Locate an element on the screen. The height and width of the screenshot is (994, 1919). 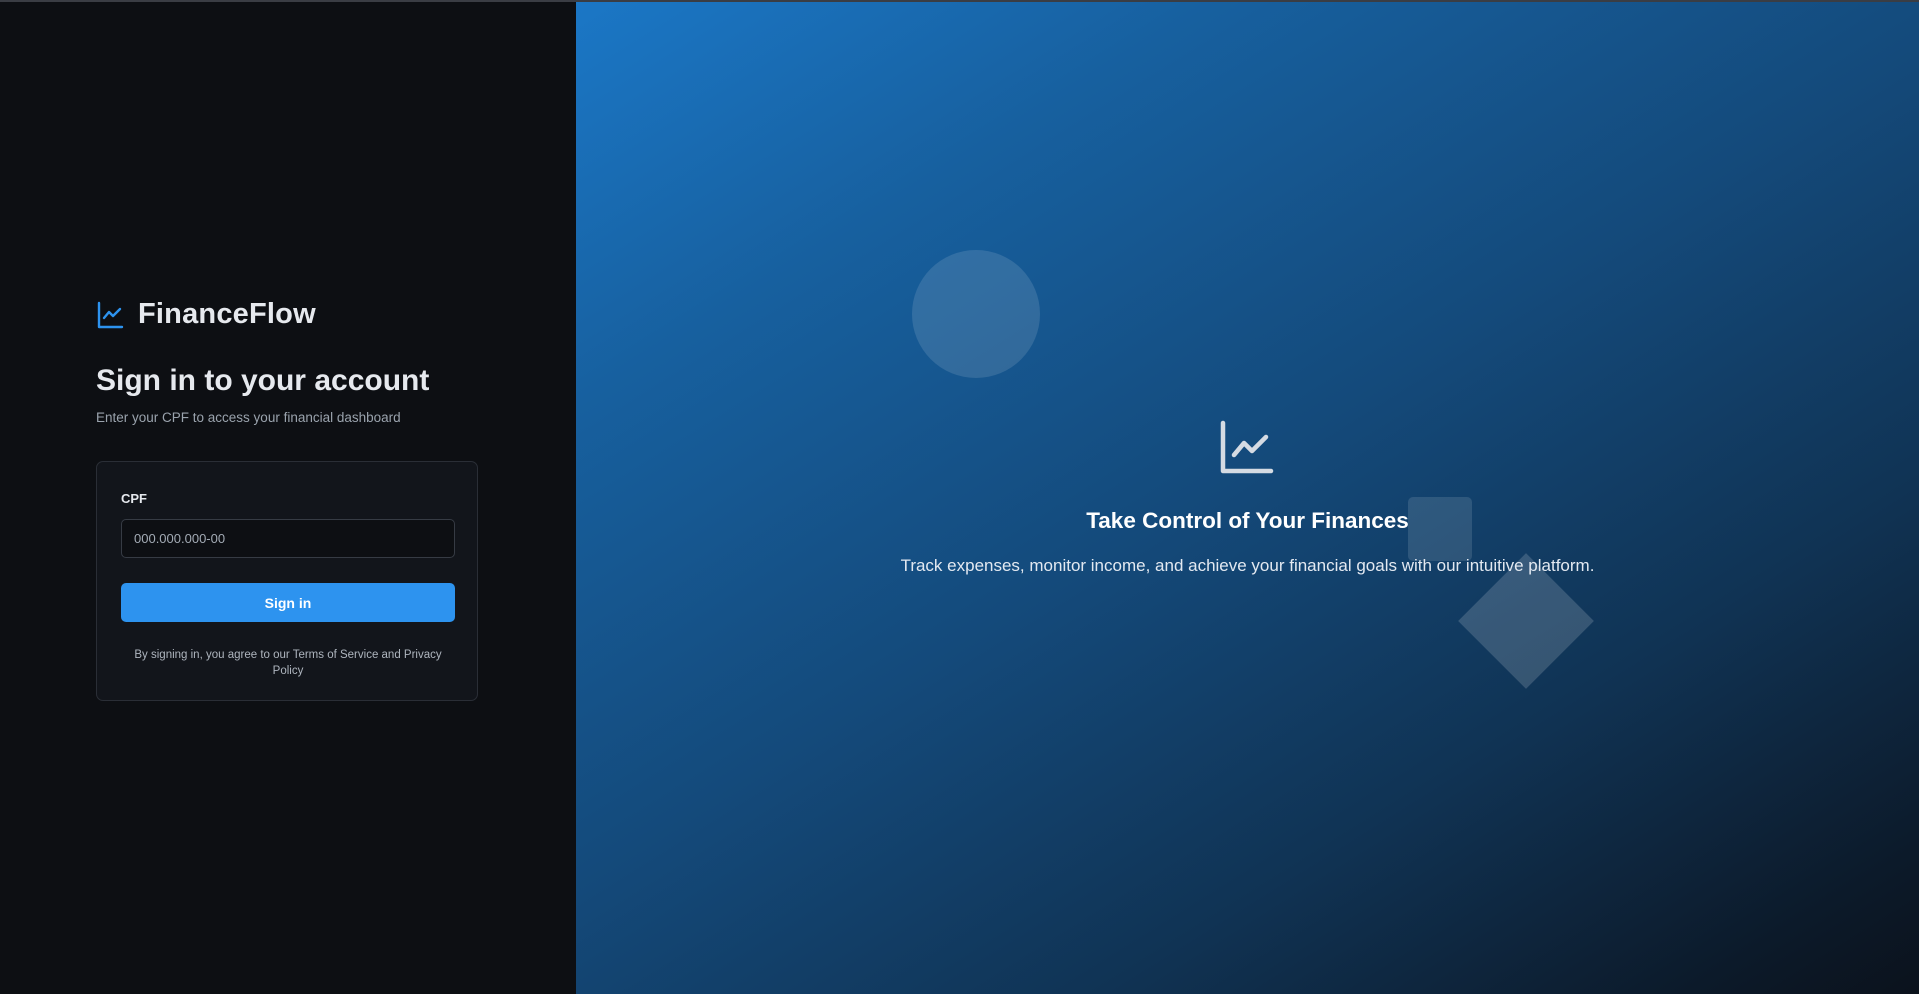
brand-logo: FinanceFlow is located at coordinates (206, 314).